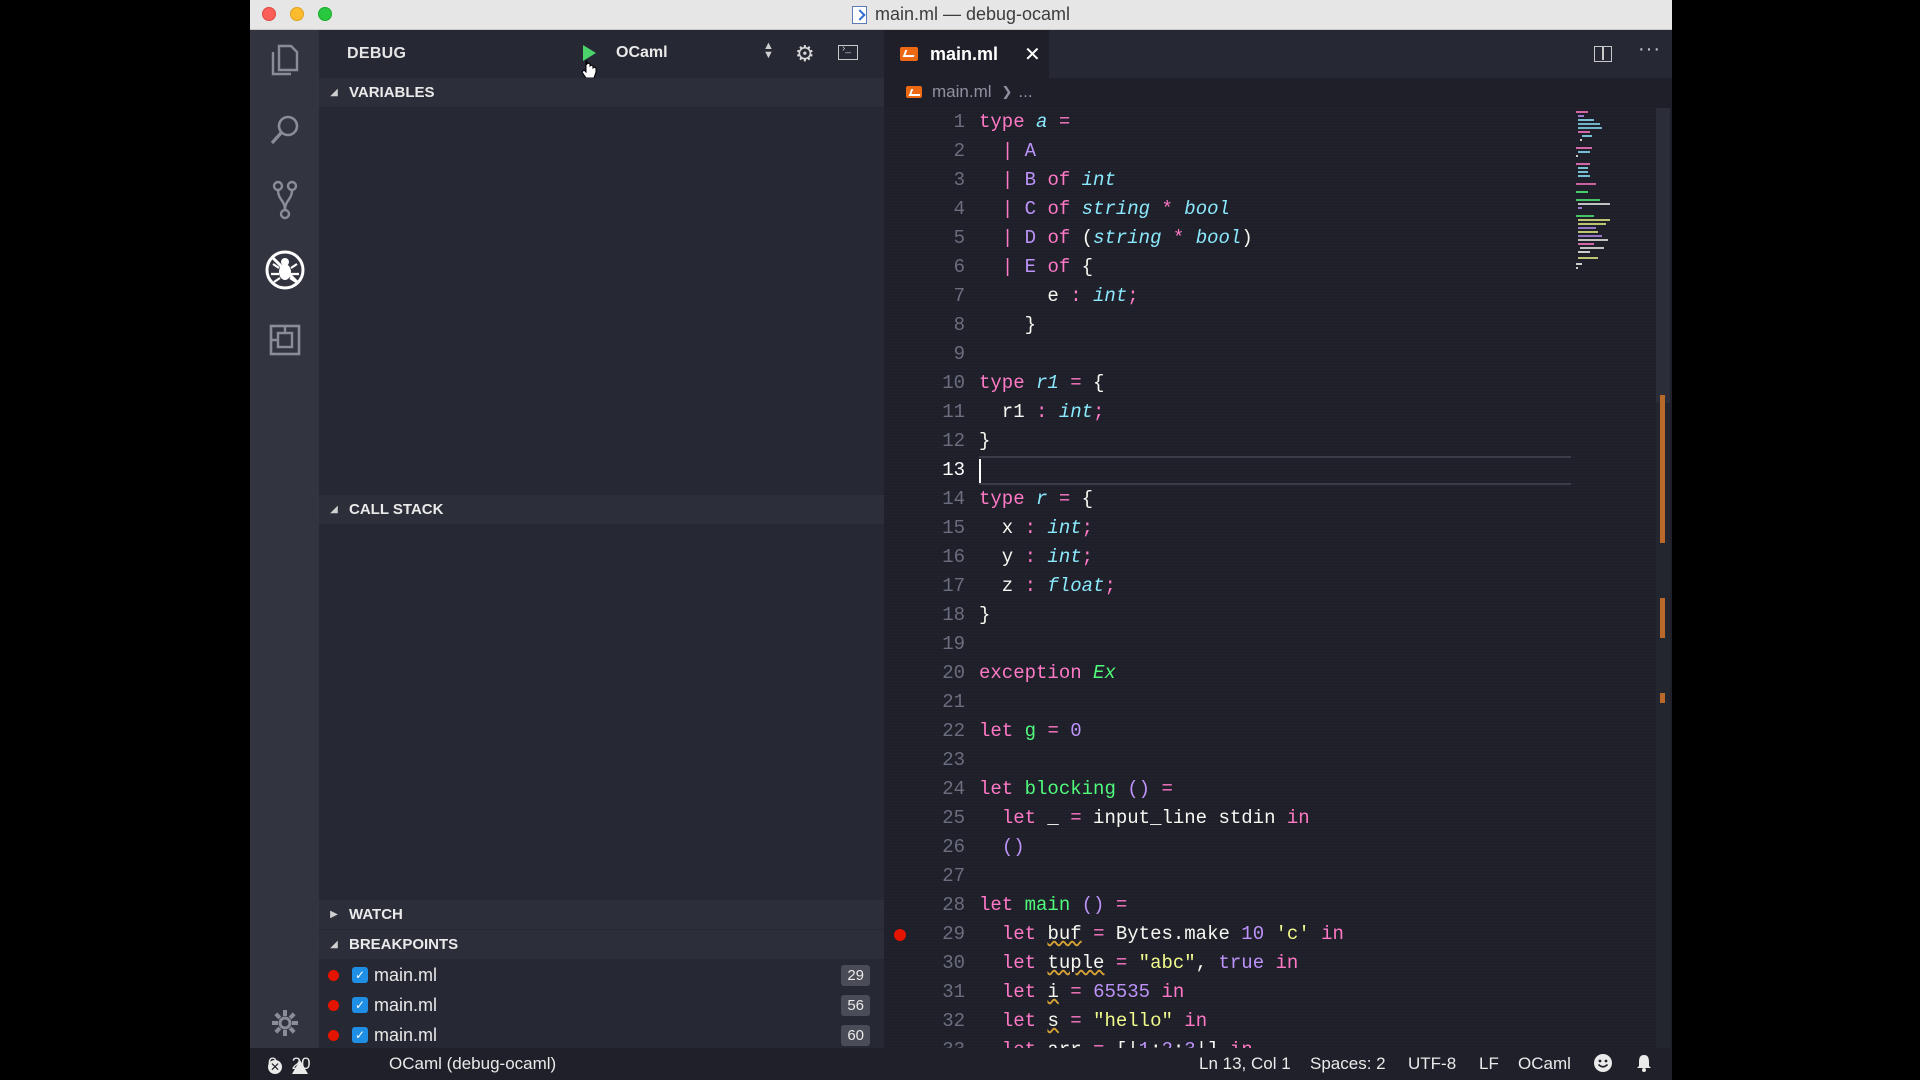  Describe the element at coordinates (1278, 731) in the screenshot. I see `code-line: 22 let g = 0` at that location.